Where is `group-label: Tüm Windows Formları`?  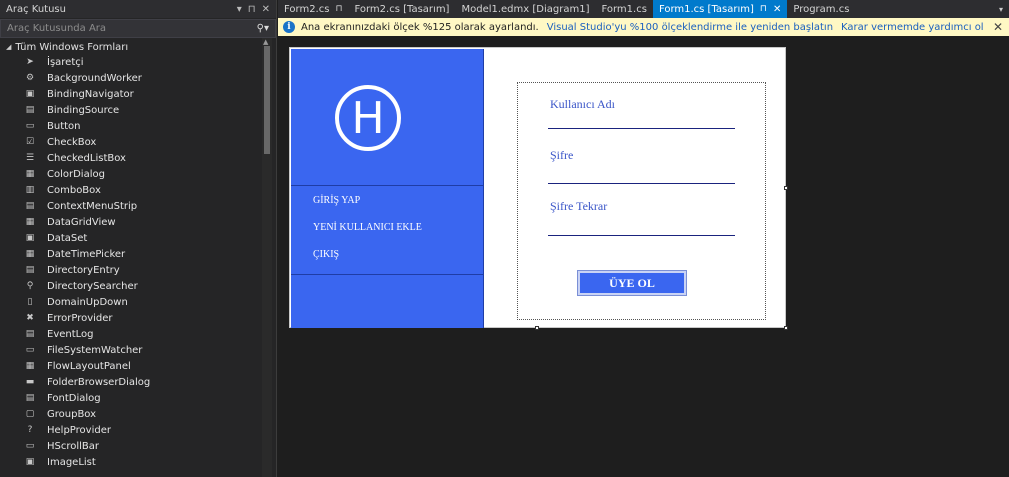
group-label: Tüm Windows Formları is located at coordinates (72, 47).